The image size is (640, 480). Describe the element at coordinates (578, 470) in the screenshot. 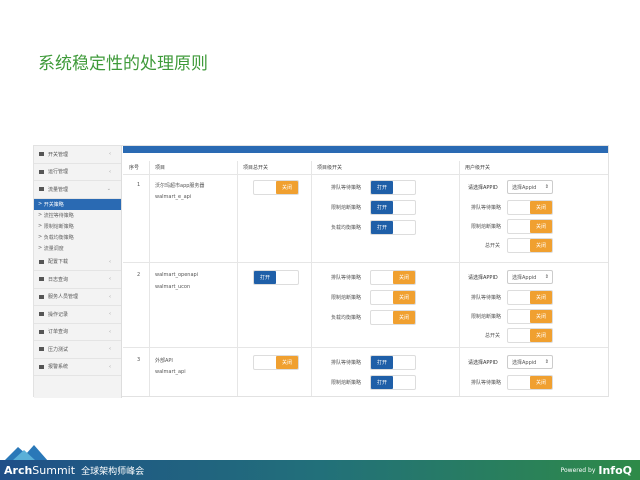

I see `powered-text: Powered by` at that location.